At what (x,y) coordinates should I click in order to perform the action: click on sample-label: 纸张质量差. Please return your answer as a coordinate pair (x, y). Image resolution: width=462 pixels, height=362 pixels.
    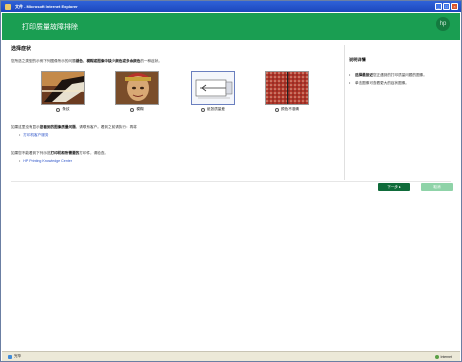
    Looking at the image, I should click on (216, 109).